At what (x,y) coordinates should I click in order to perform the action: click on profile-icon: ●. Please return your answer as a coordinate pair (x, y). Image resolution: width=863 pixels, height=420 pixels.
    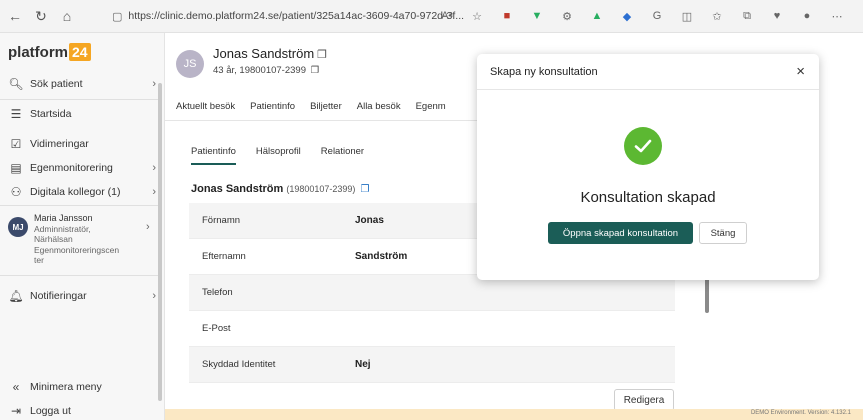
    Looking at the image, I should click on (807, 16).